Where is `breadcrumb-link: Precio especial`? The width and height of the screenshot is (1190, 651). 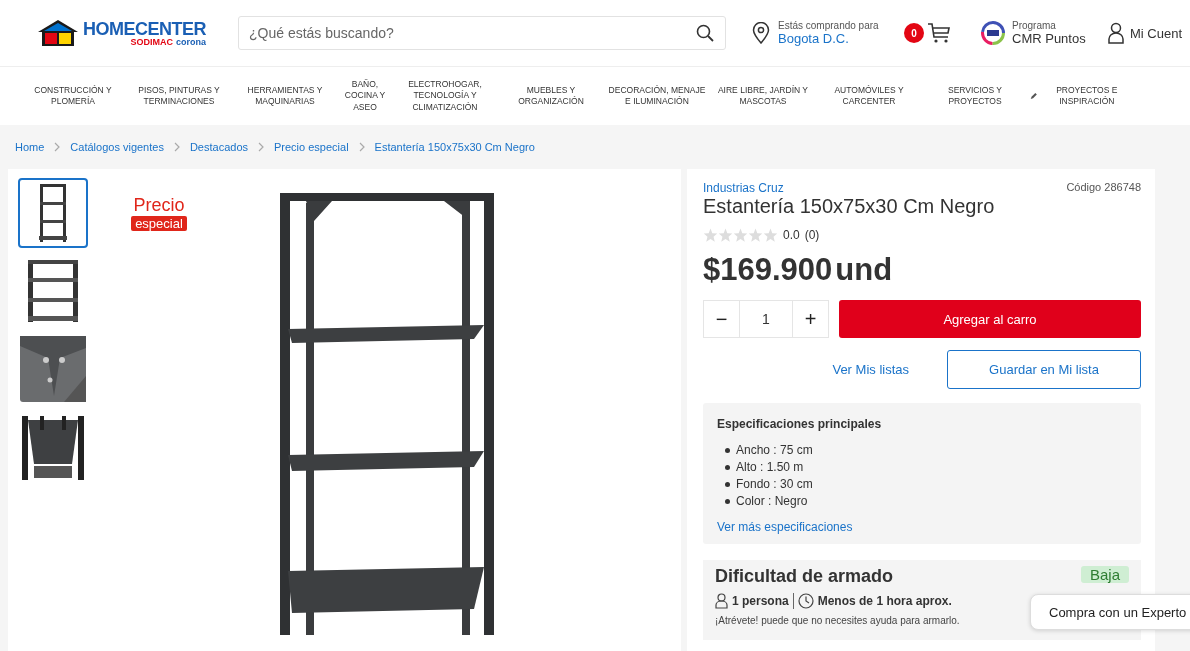
breadcrumb-link: Precio especial is located at coordinates (311, 147).